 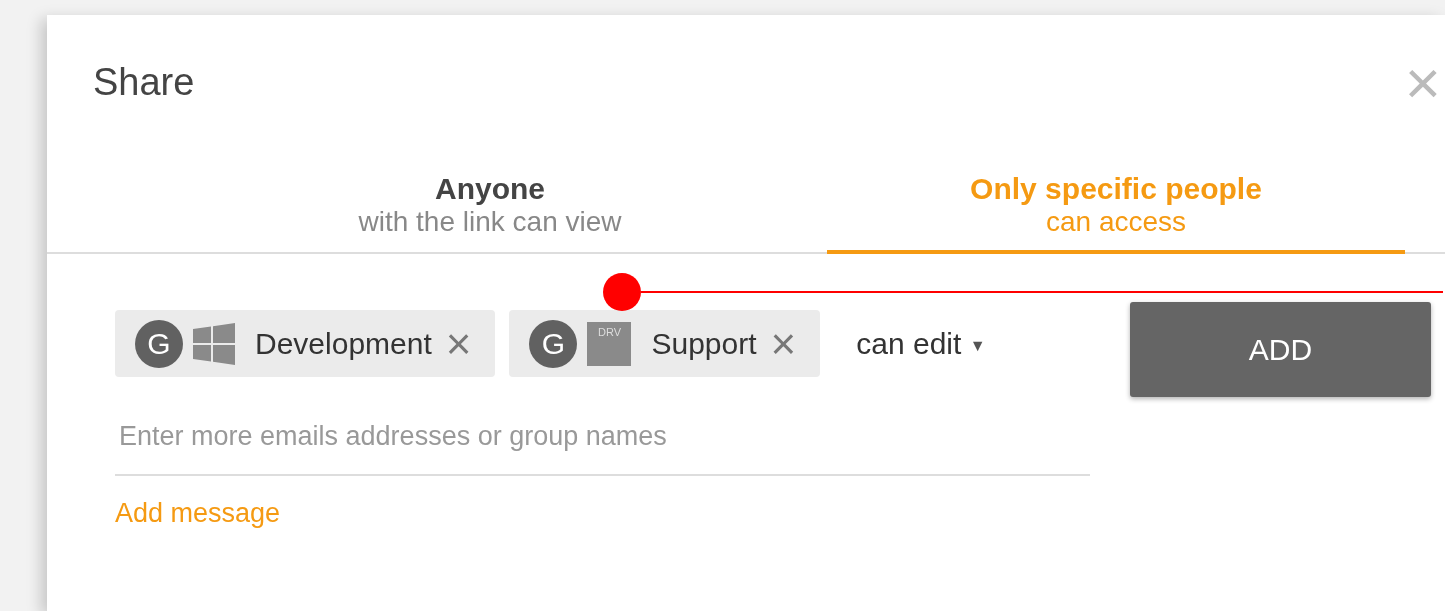 I want to click on close-button: ×, so click(x=1424, y=82).